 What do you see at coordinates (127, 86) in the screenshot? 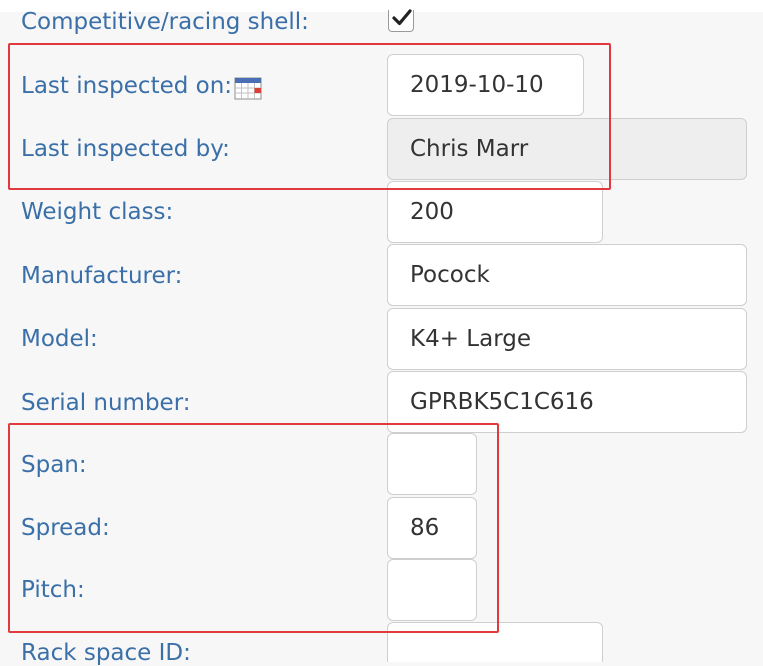
I see `label-last-inspected-on: Last inspected on:` at bounding box center [127, 86].